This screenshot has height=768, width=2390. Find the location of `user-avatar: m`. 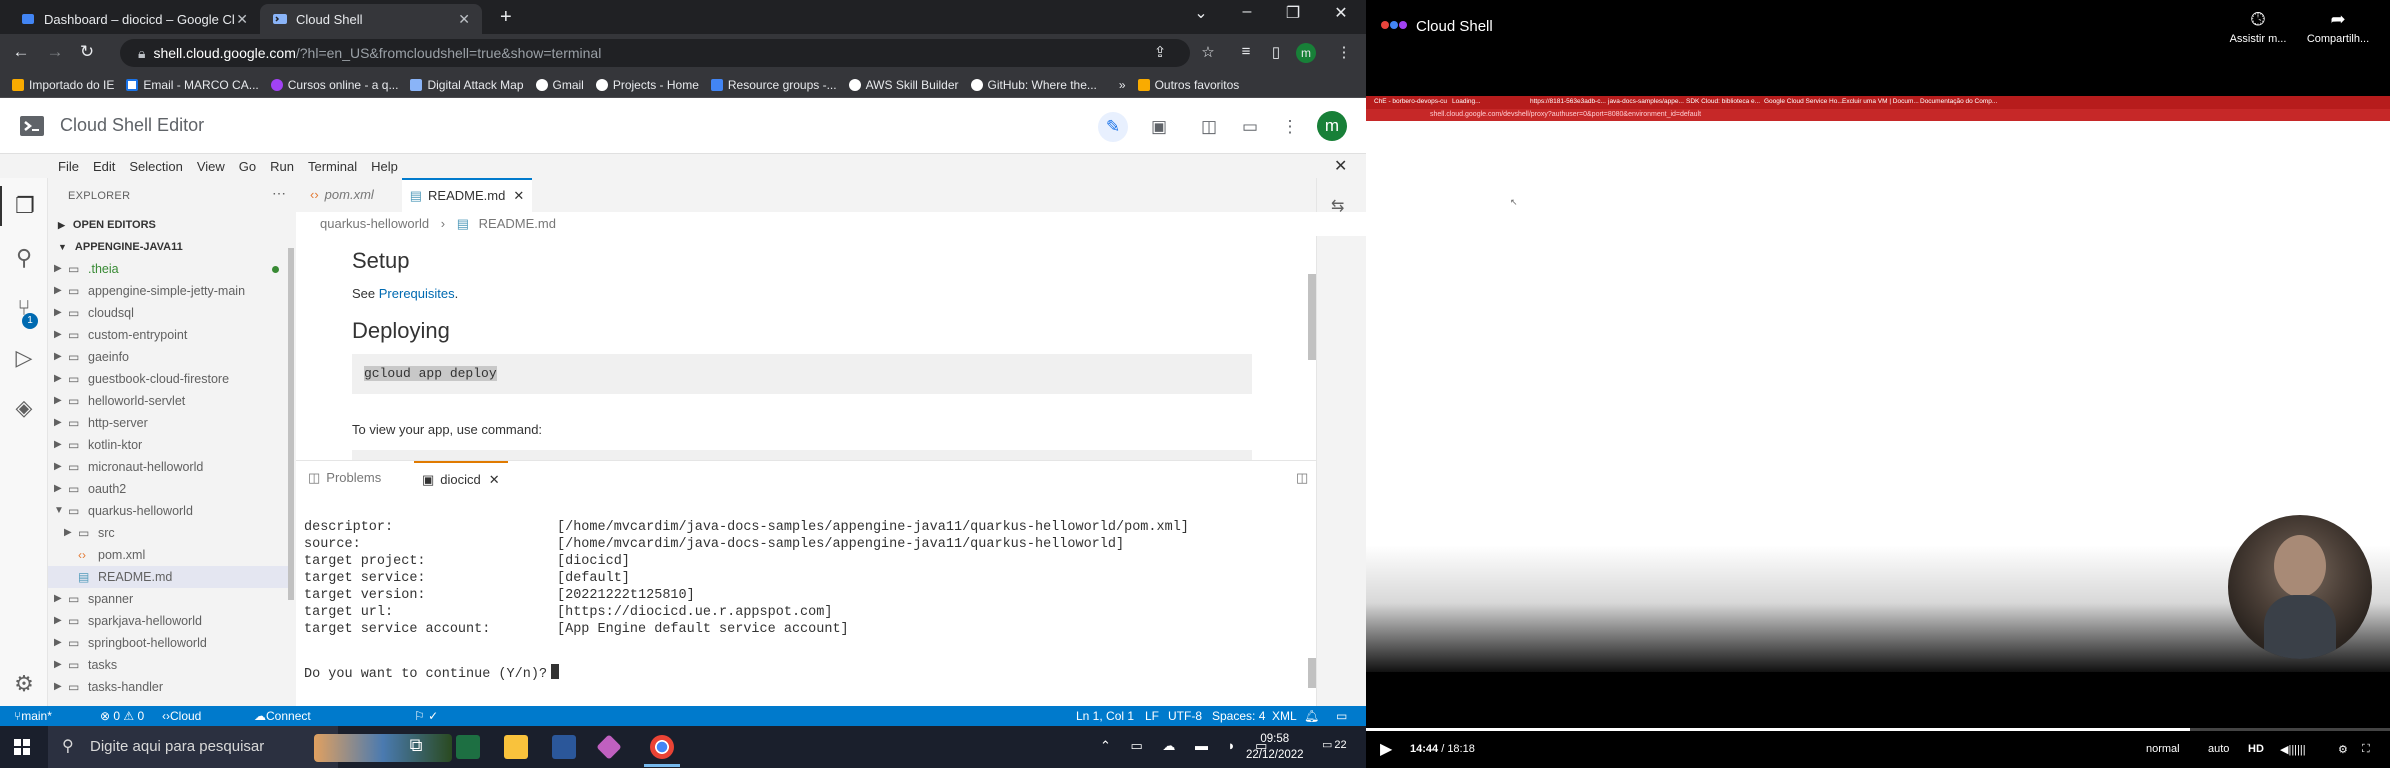

user-avatar: m is located at coordinates (1332, 126).